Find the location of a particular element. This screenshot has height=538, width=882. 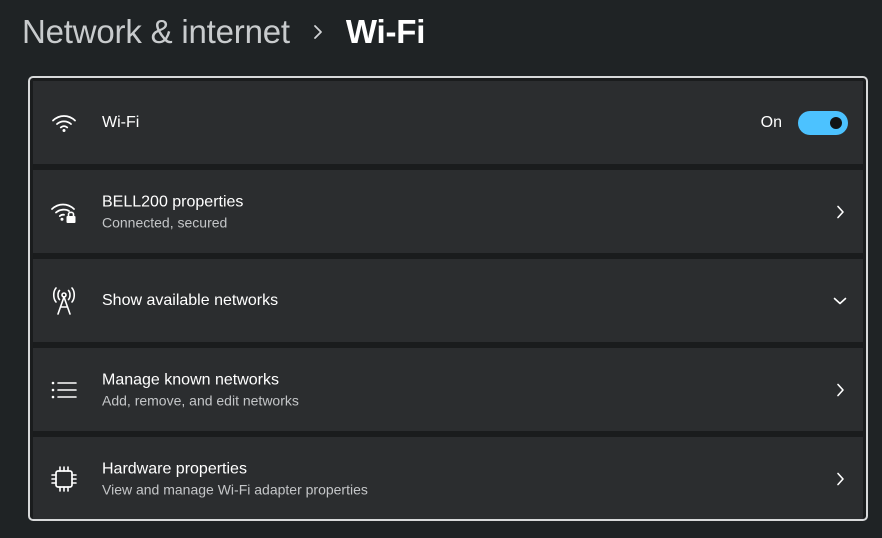

manage-known-networks-description: Add, remove, and edit networks is located at coordinates (200, 400).